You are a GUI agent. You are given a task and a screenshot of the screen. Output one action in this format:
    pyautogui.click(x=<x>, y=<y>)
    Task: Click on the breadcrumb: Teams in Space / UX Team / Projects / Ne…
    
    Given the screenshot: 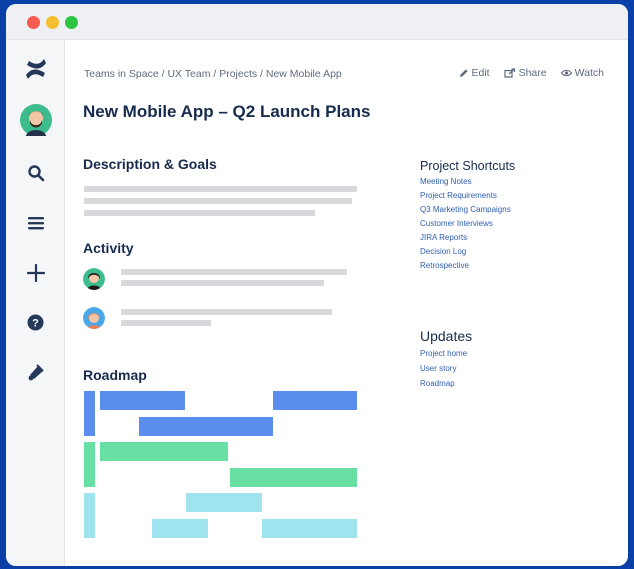 What is the action you would take?
    pyautogui.click(x=213, y=74)
    